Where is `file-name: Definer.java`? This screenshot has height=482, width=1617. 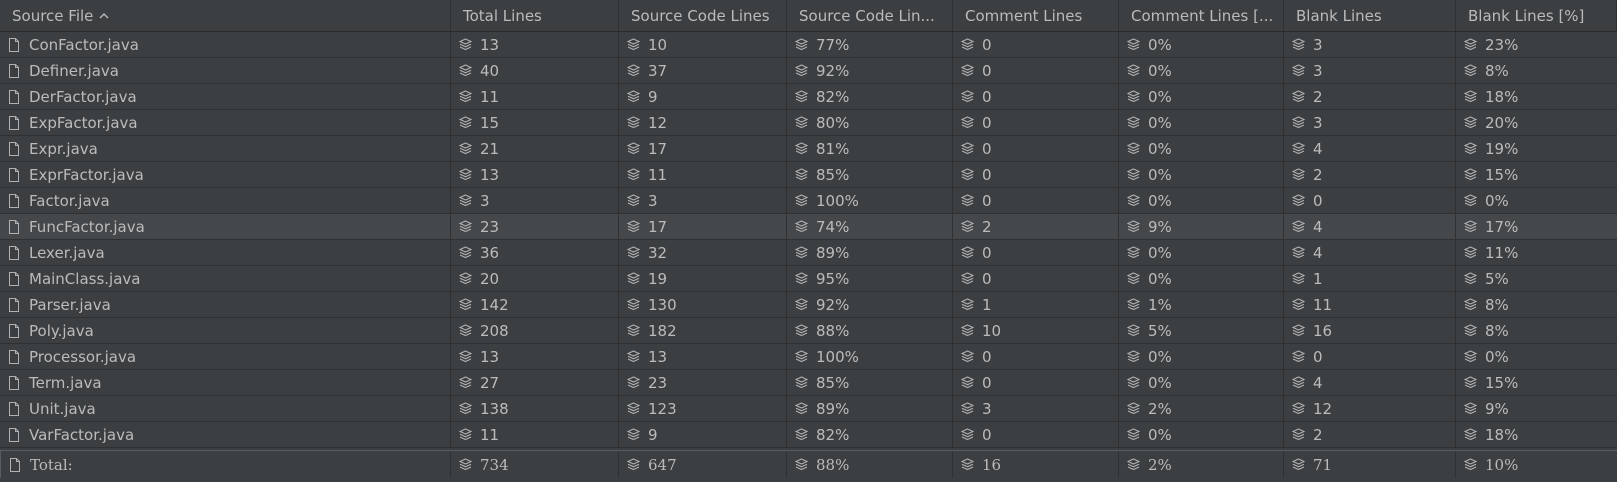
file-name: Definer.java is located at coordinates (74, 70).